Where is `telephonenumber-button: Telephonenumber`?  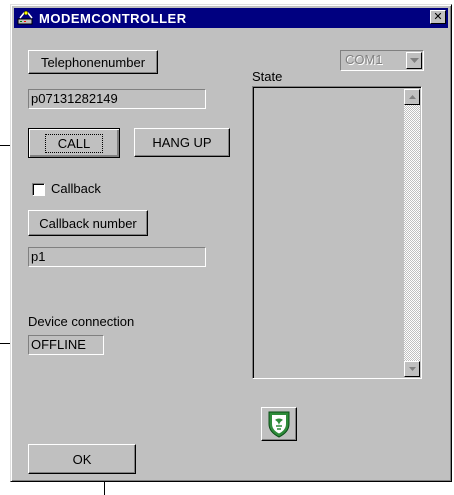
telephonenumber-button: Telephonenumber is located at coordinates (93, 62).